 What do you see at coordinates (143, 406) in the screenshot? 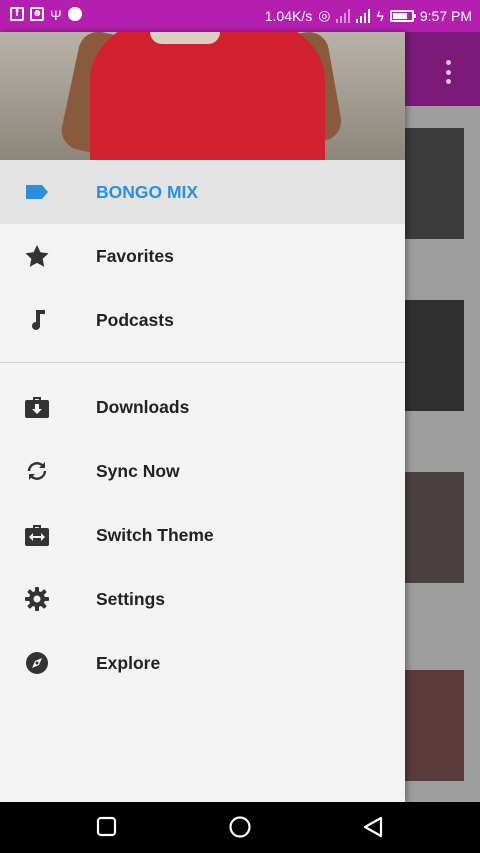
I see `drawer-item-label: Downloads` at bounding box center [143, 406].